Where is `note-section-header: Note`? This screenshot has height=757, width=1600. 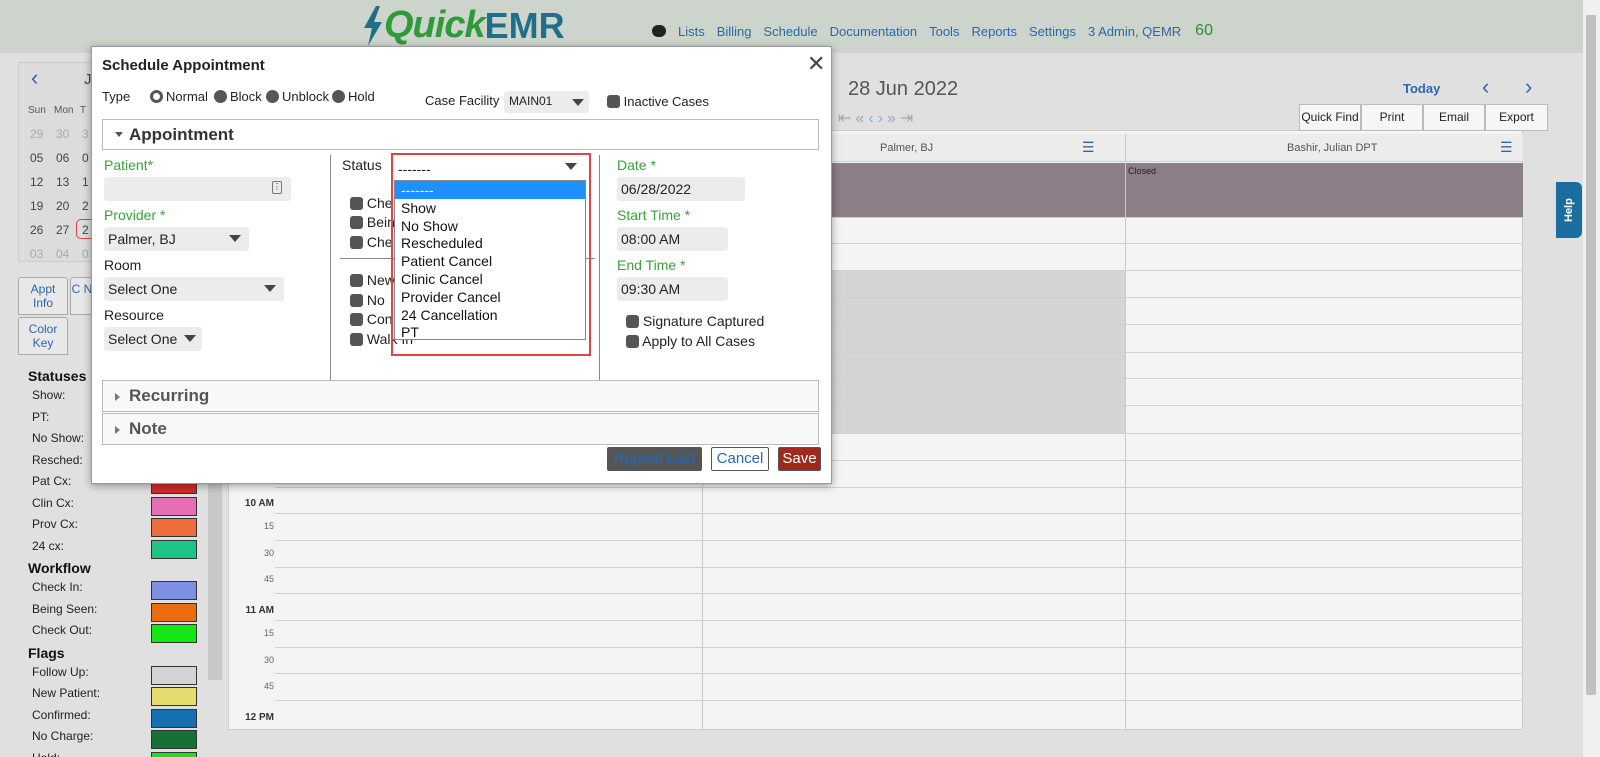
note-section-header: Note is located at coordinates (460, 429).